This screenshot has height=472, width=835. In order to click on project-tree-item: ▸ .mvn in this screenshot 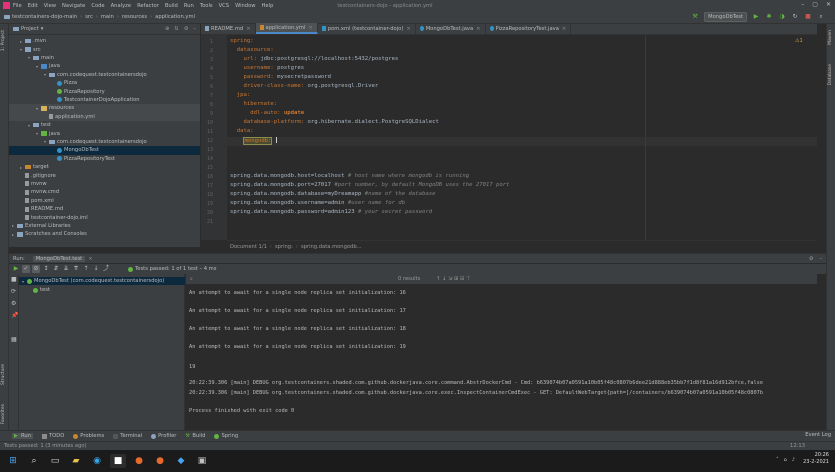, I will do `click(104, 41)`.